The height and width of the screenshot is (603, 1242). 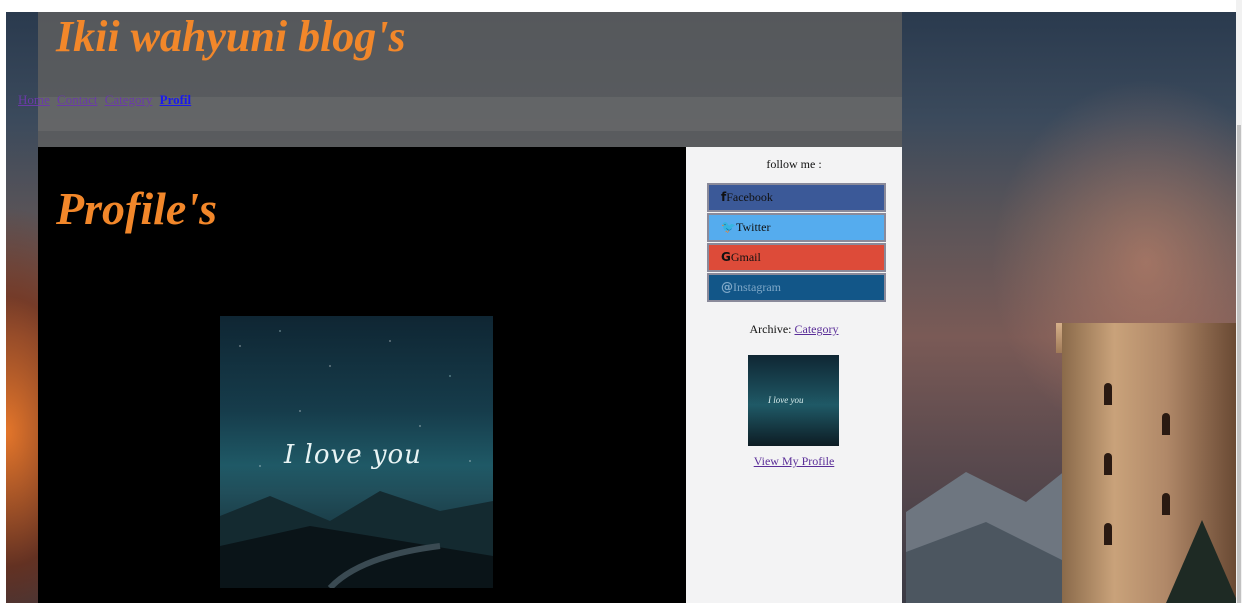 I want to click on profile-thumbnail: I love you, so click(x=793, y=400).